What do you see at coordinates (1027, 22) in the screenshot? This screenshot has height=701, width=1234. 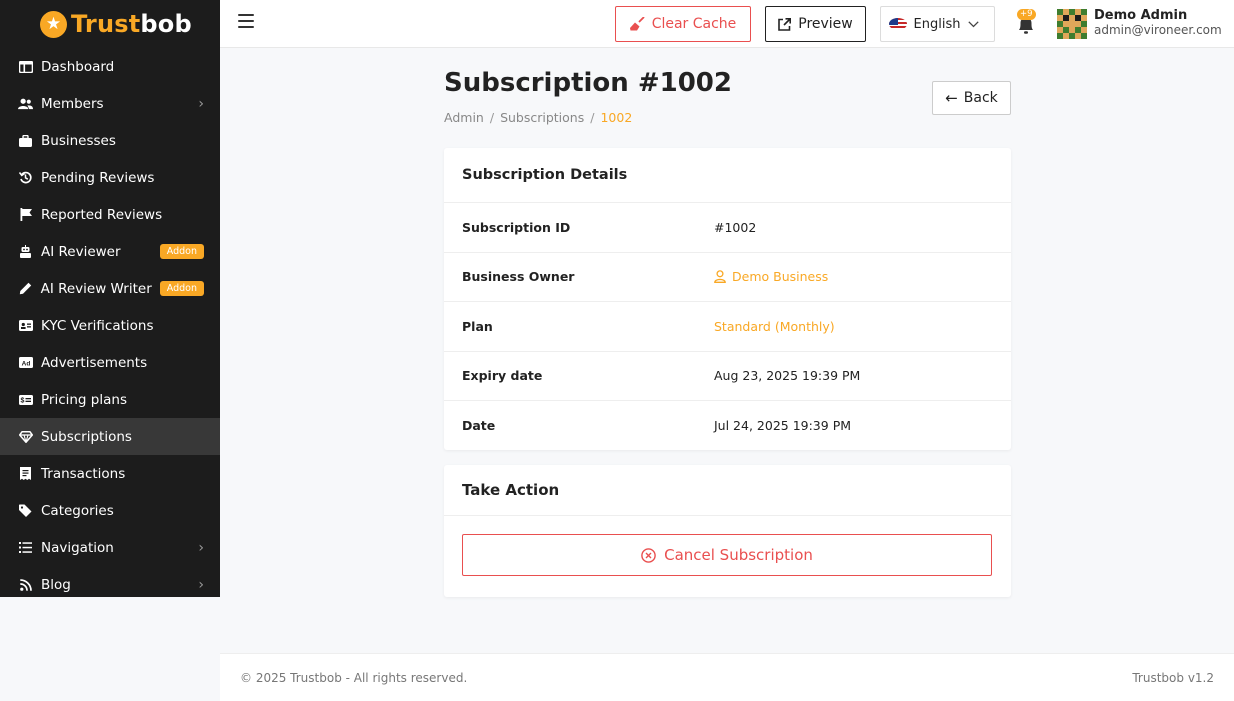 I see `notifications-button: +9` at bounding box center [1027, 22].